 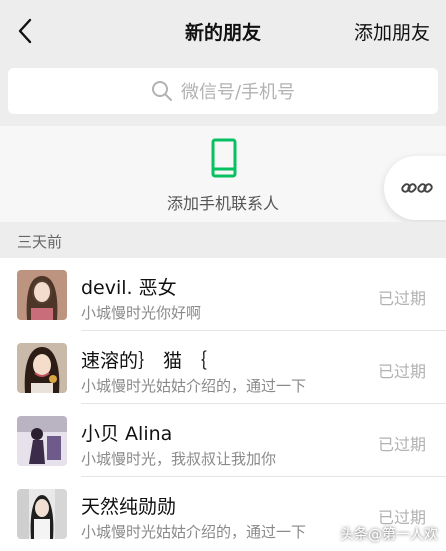 I want to click on link-icon, so click(x=417, y=188).